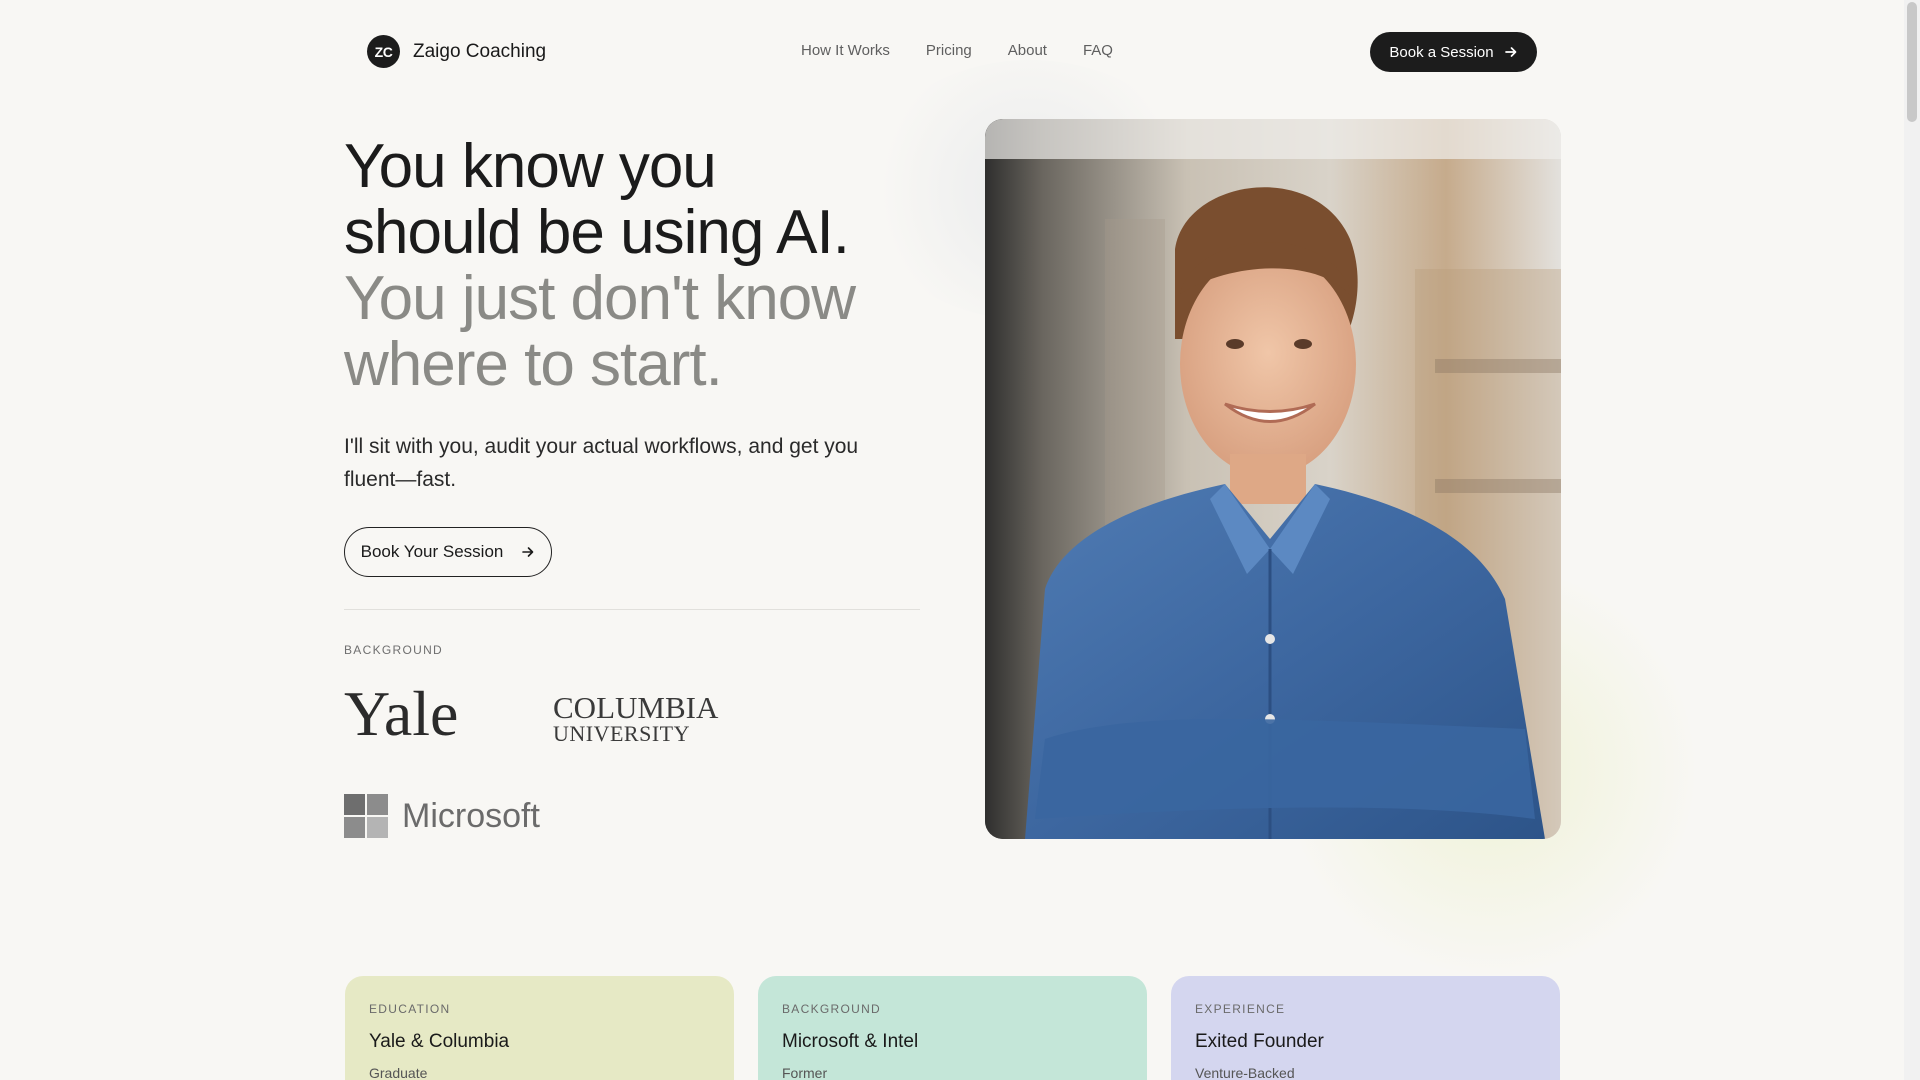 The image size is (1920, 1080). What do you see at coordinates (597, 199) in the screenshot?
I see `hero-title-dark: You know you should be using AI.` at bounding box center [597, 199].